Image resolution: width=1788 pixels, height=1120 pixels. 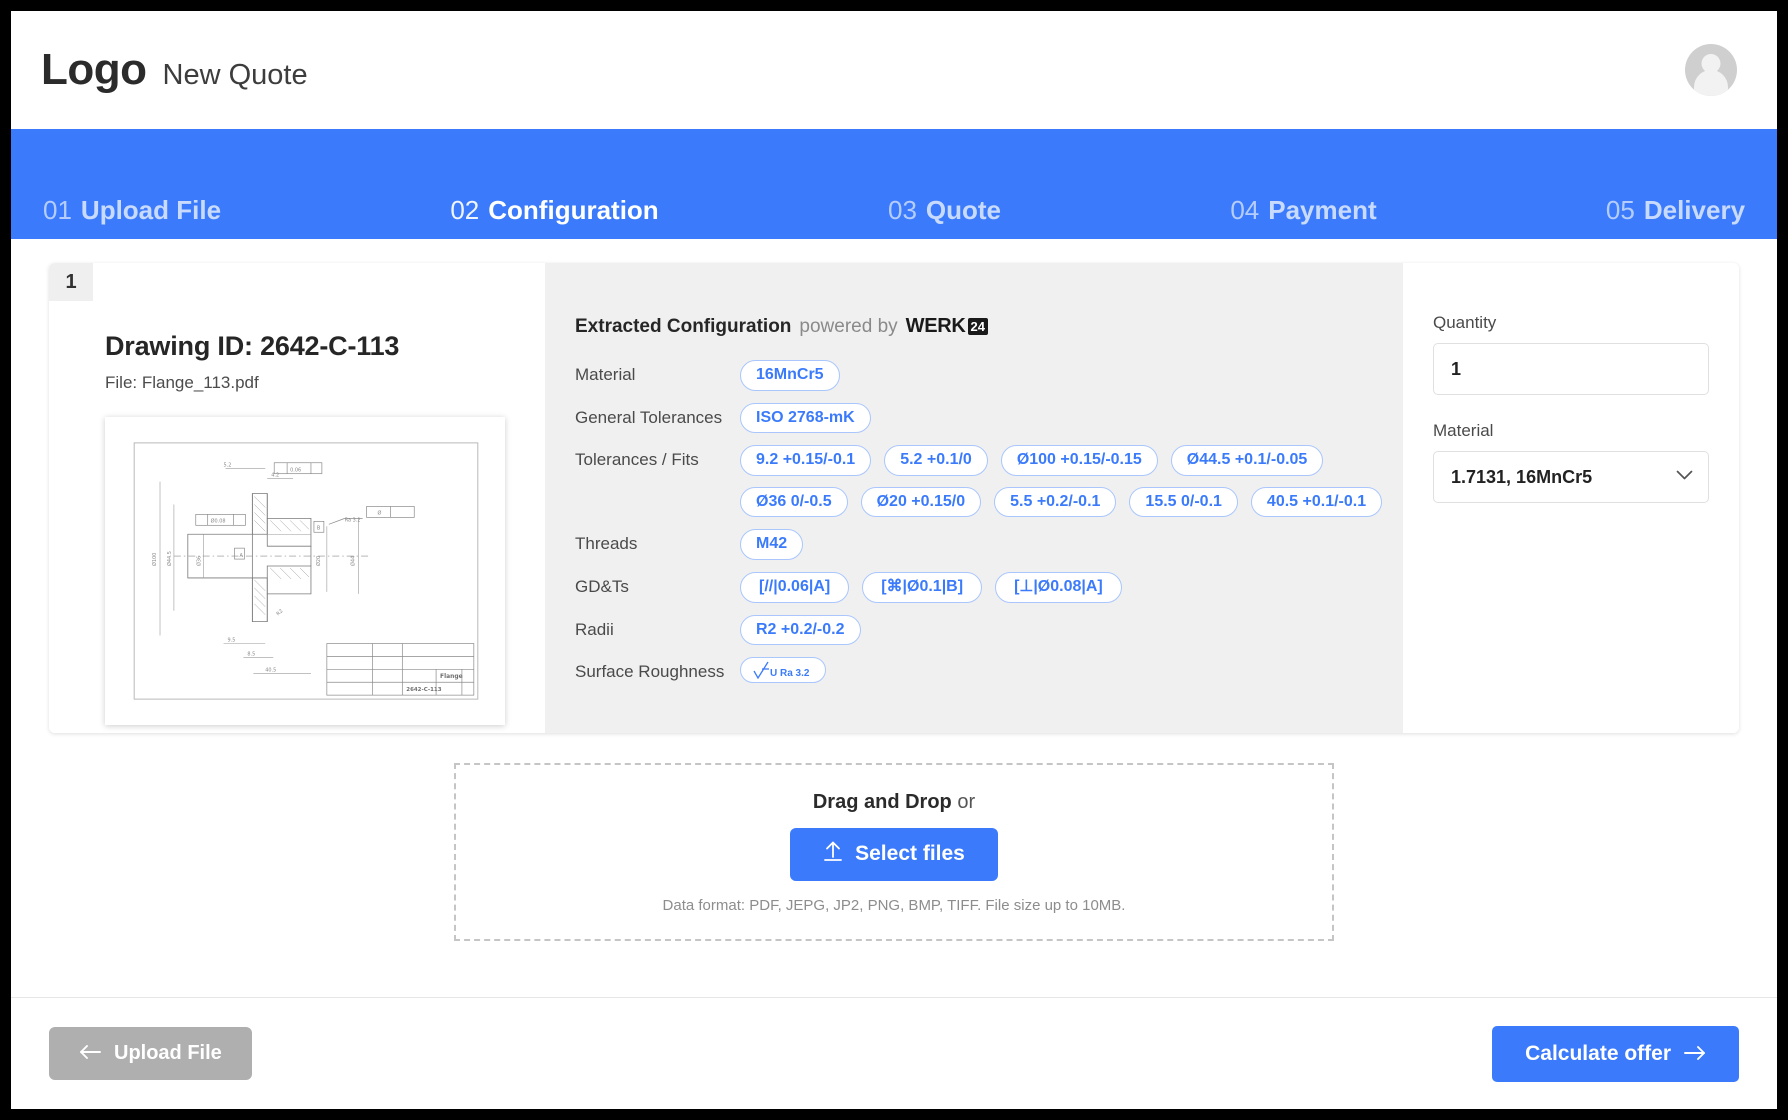 I want to click on config-value-pill: [//|0.06|A], so click(x=795, y=587).